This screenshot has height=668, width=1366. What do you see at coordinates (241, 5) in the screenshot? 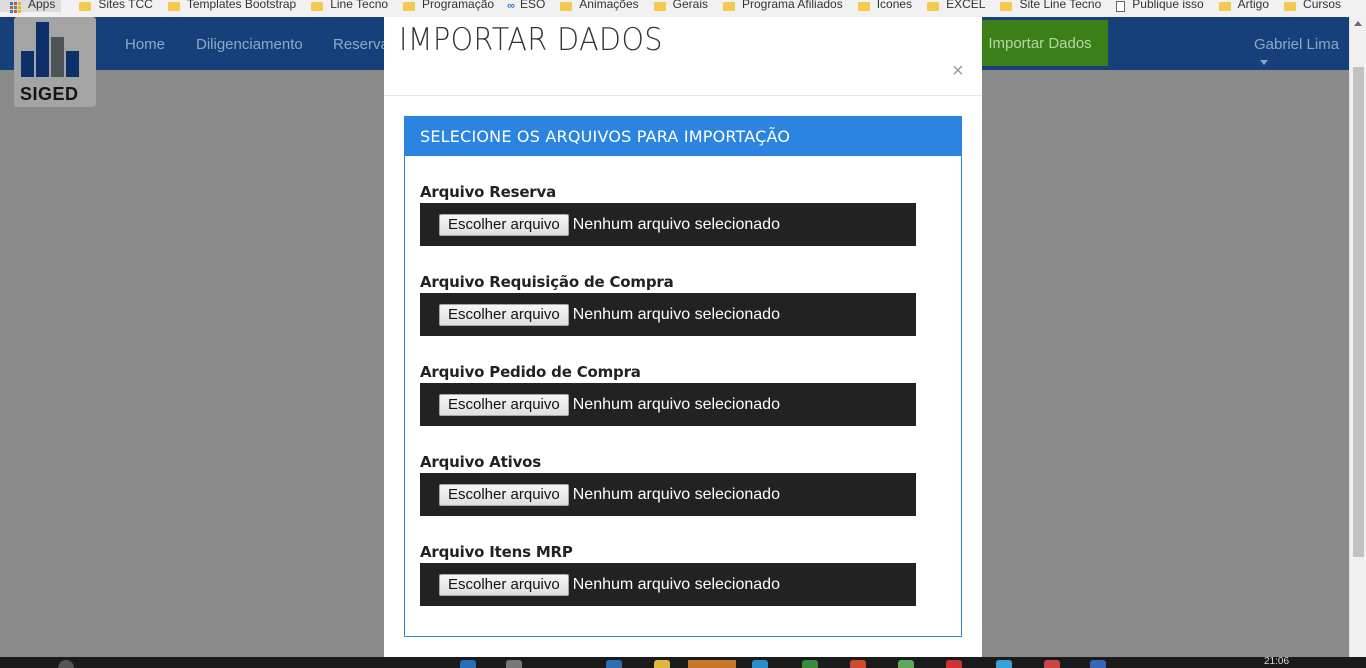
I see `bookmark-label: Templates Bootstrap` at bounding box center [241, 5].